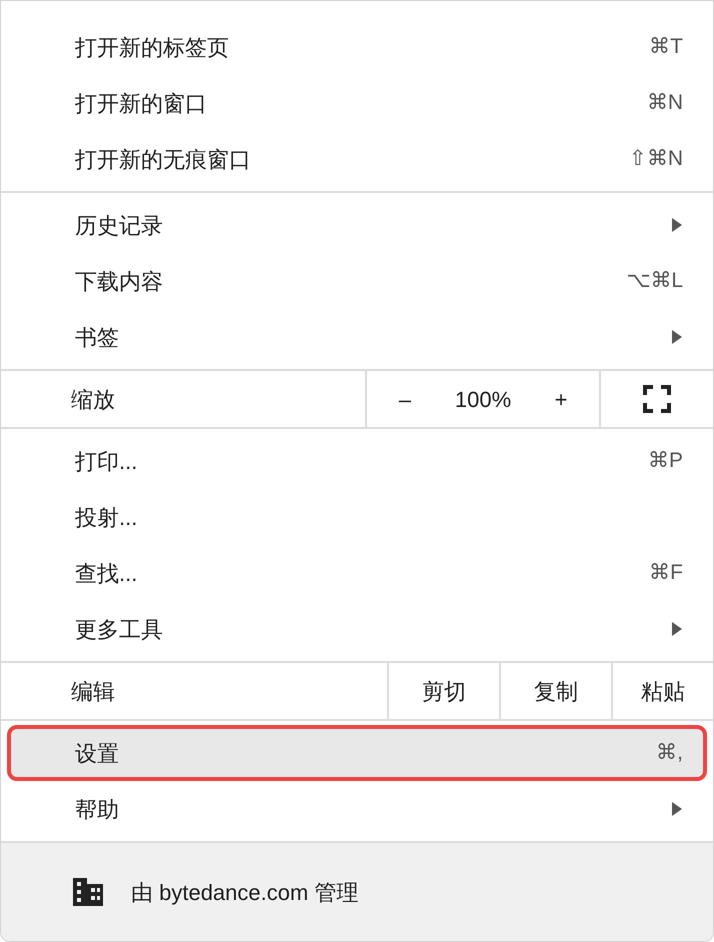 The image size is (714, 942). Describe the element at coordinates (483, 400) in the screenshot. I see `zoom-level-text: 100%` at that location.